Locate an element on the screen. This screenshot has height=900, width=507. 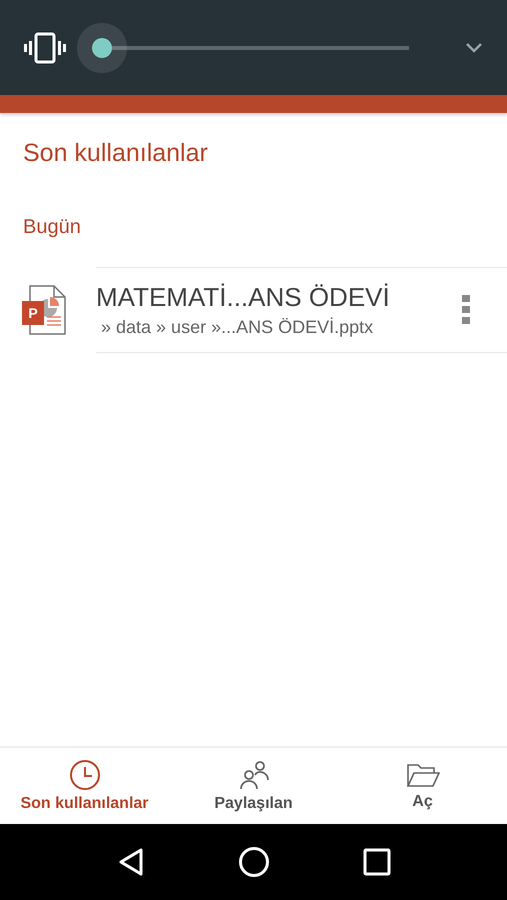
clock-icon is located at coordinates (84, 775).